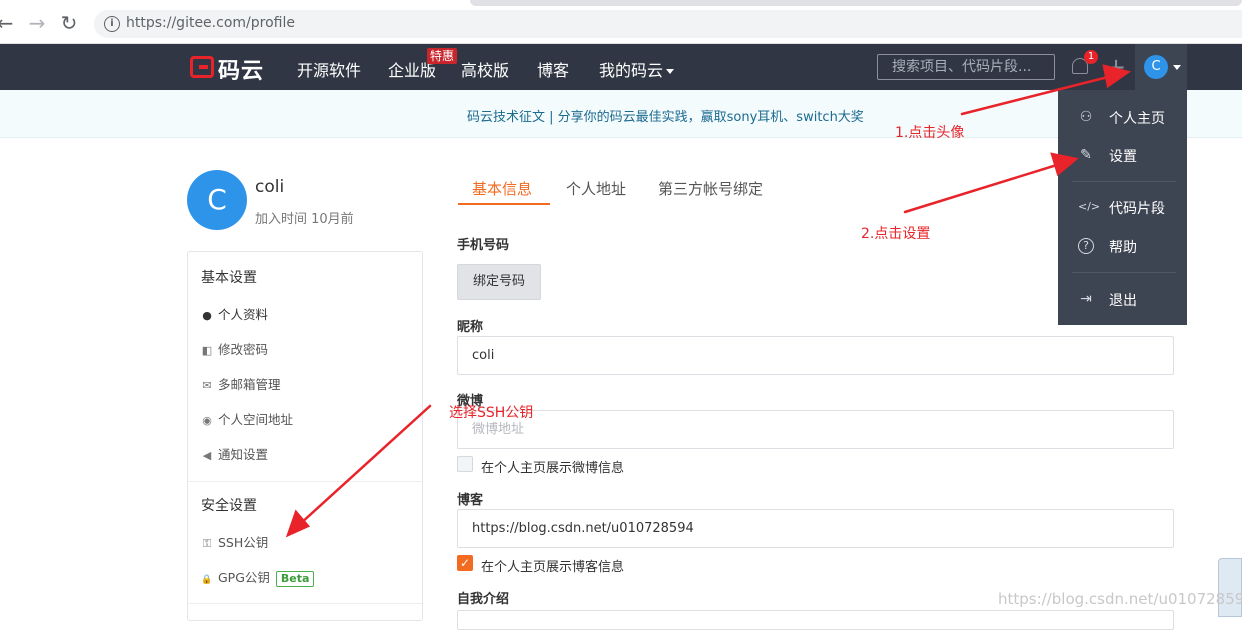 The image size is (1242, 630). What do you see at coordinates (1037, 95) in the screenshot?
I see `arrow-to-avatar` at bounding box center [1037, 95].